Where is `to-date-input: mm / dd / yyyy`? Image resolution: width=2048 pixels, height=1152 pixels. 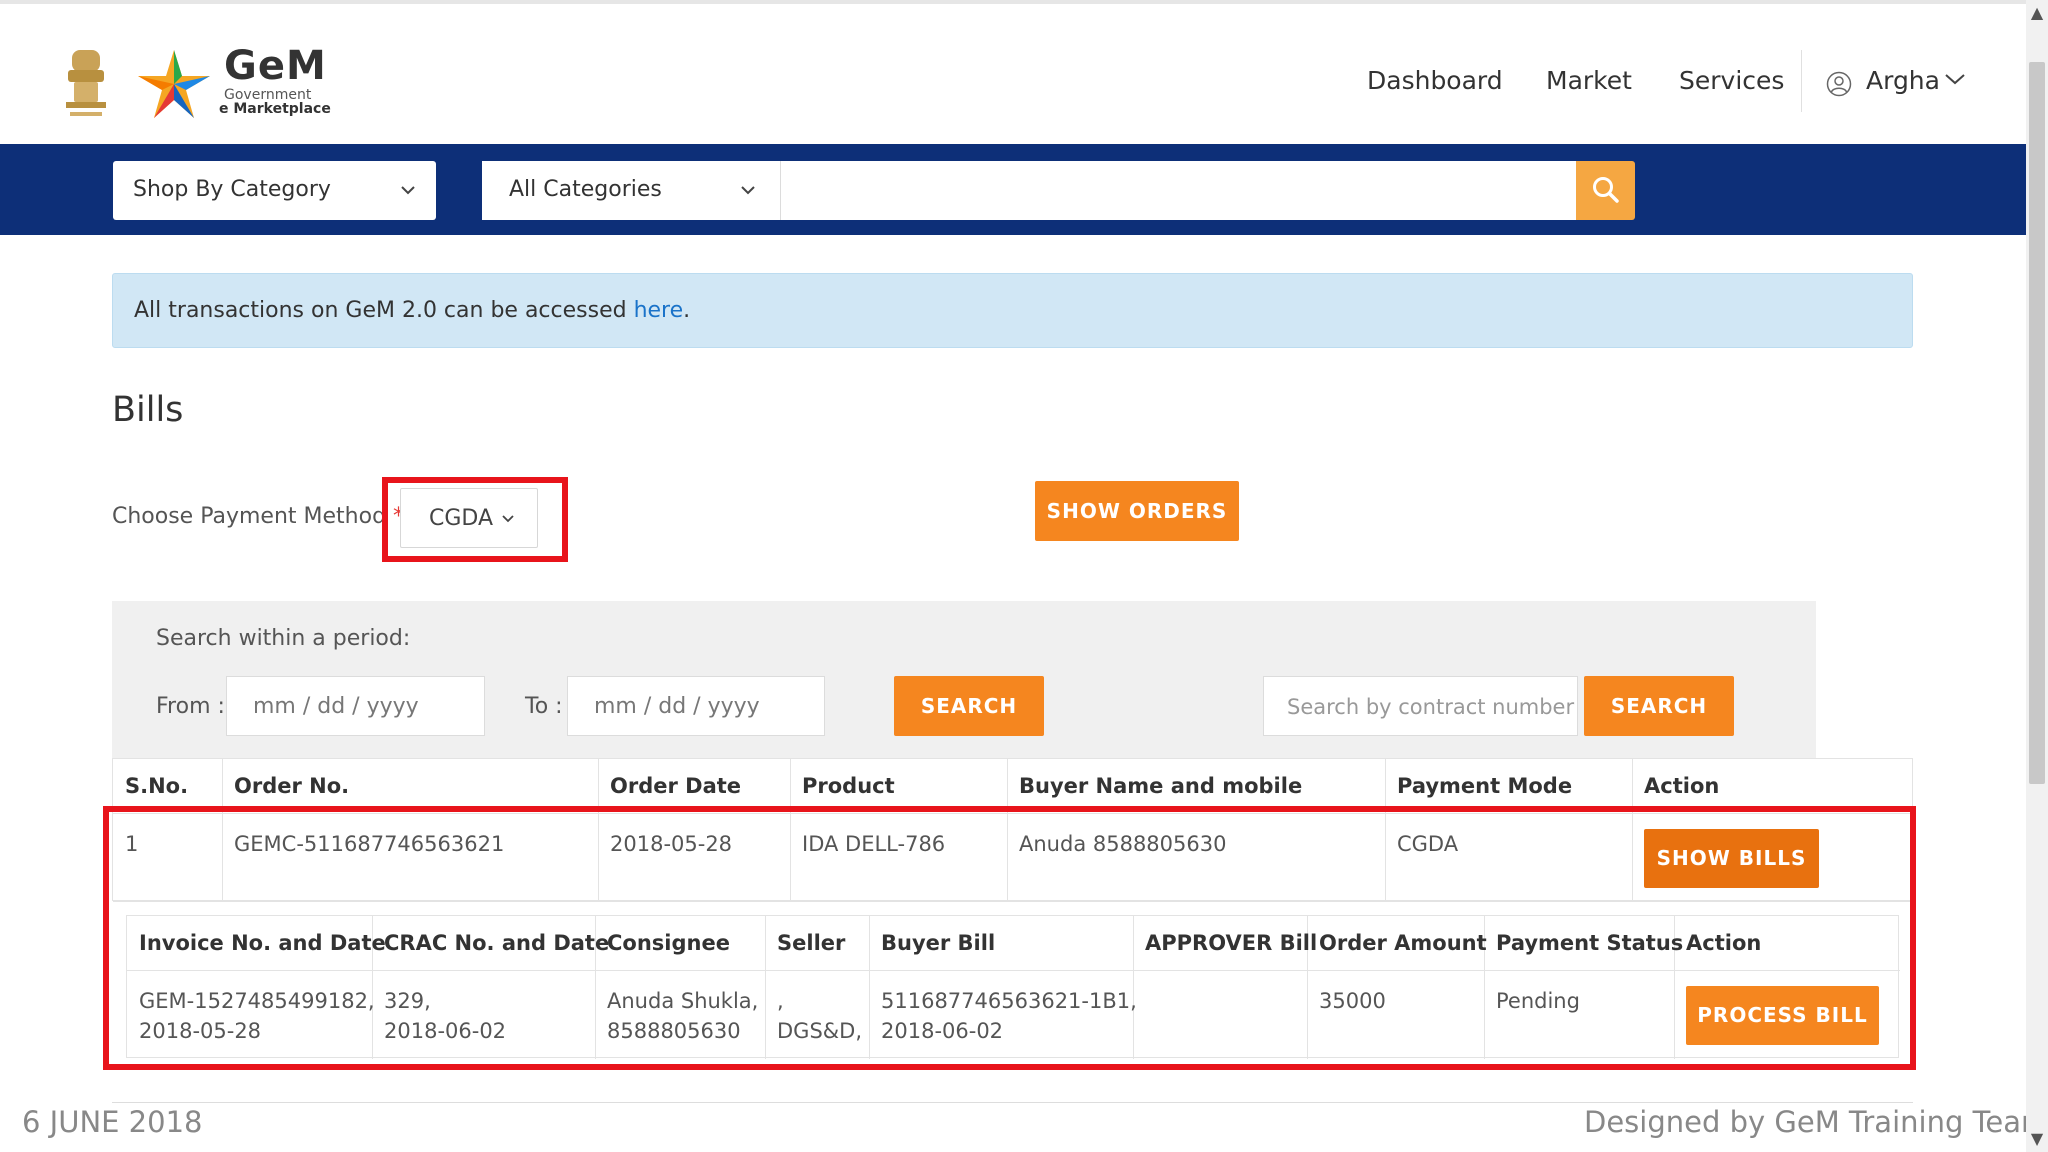
to-date-input: mm / dd / yyyy is located at coordinates (696, 706).